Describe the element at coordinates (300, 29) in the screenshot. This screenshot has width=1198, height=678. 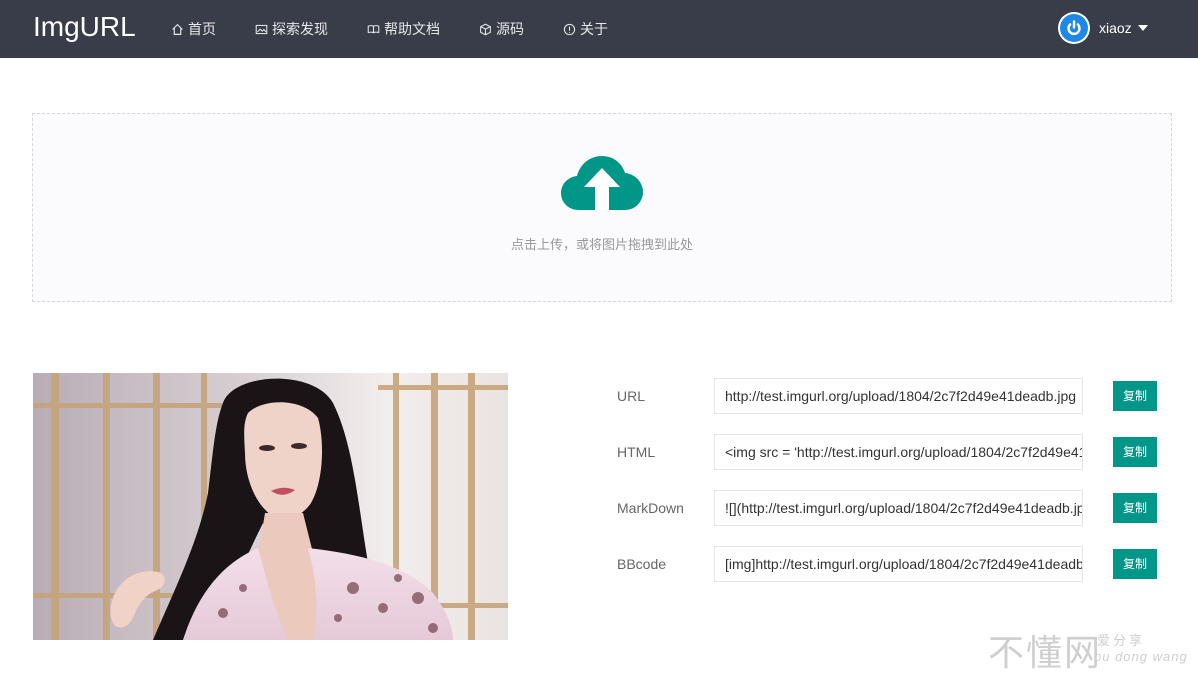
I see `nav-item-label: 探索发现` at that location.